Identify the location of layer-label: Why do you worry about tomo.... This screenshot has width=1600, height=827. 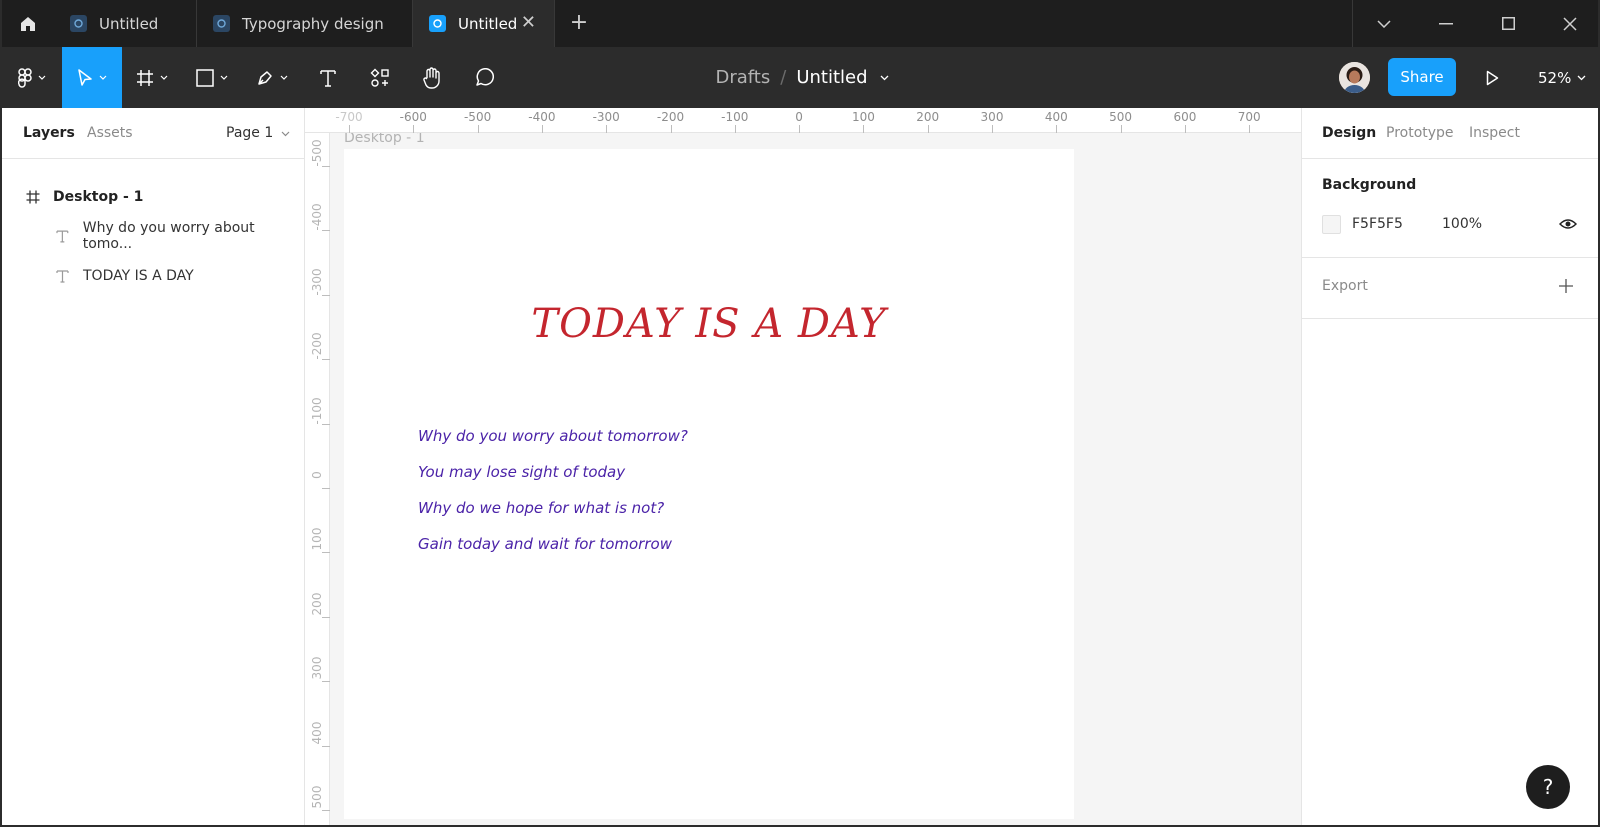
(168, 236).